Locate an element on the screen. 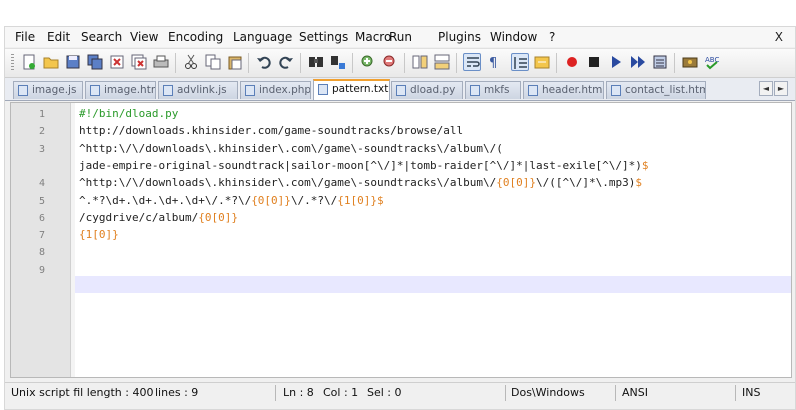  status-file-info: Unix script fil length : 400 is located at coordinates (82, 392).